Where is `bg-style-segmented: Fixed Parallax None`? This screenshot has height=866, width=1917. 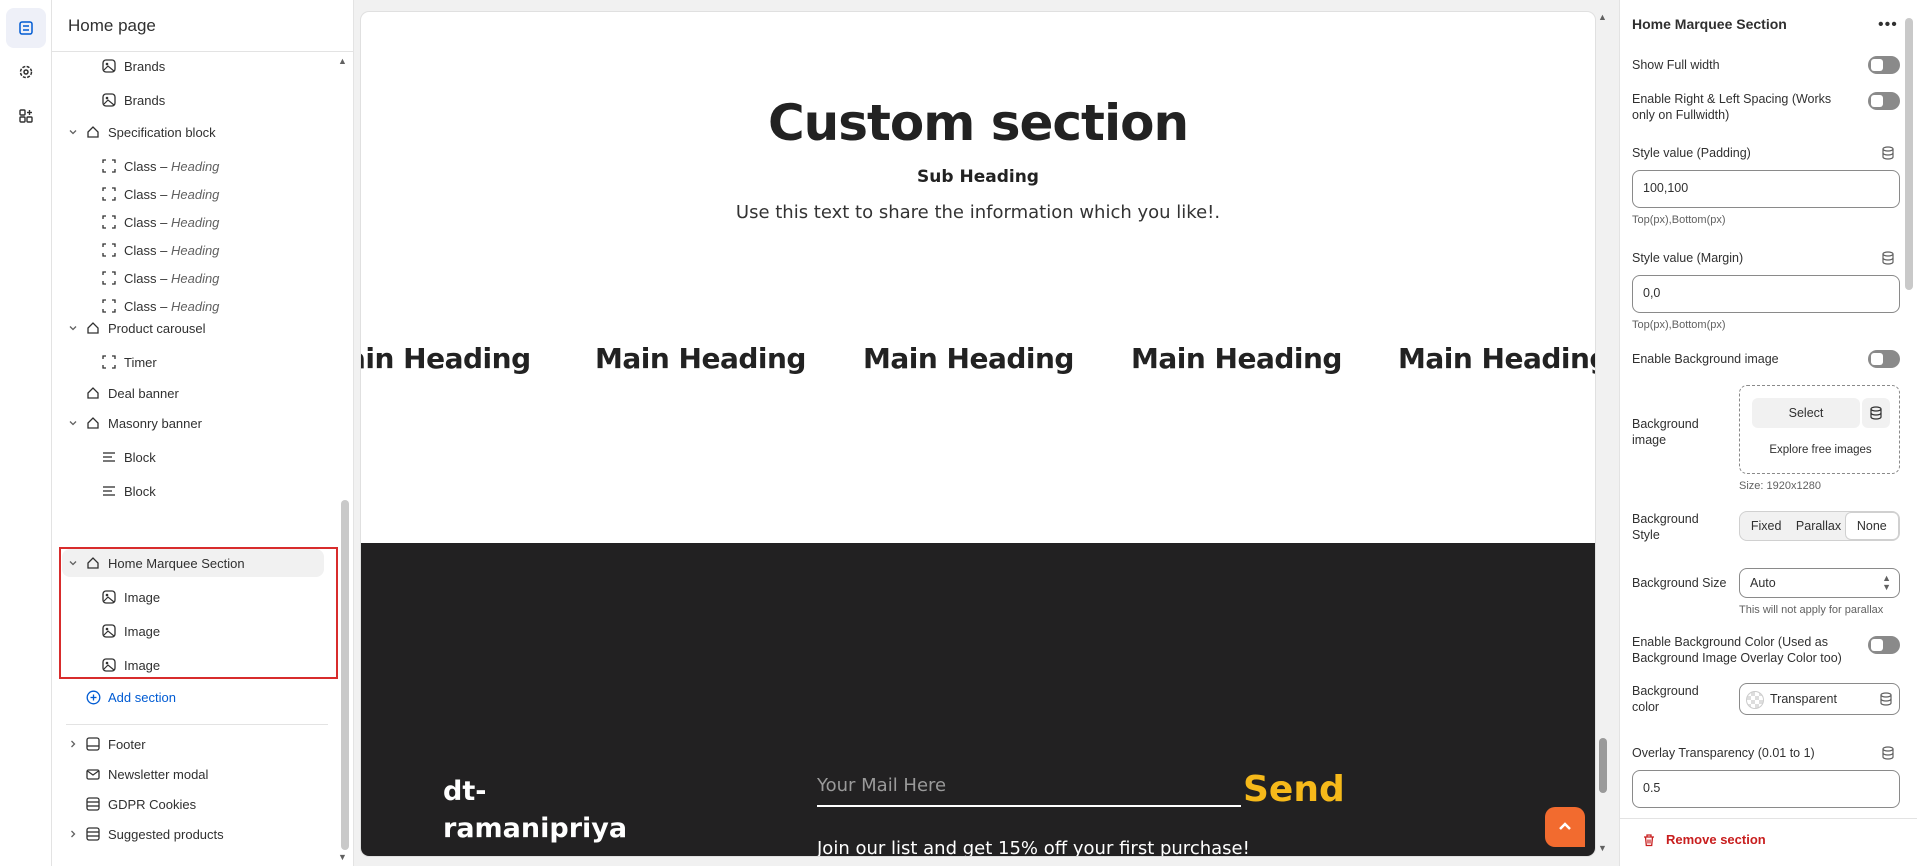
bg-style-segmented: Fixed Parallax None is located at coordinates (1819, 526).